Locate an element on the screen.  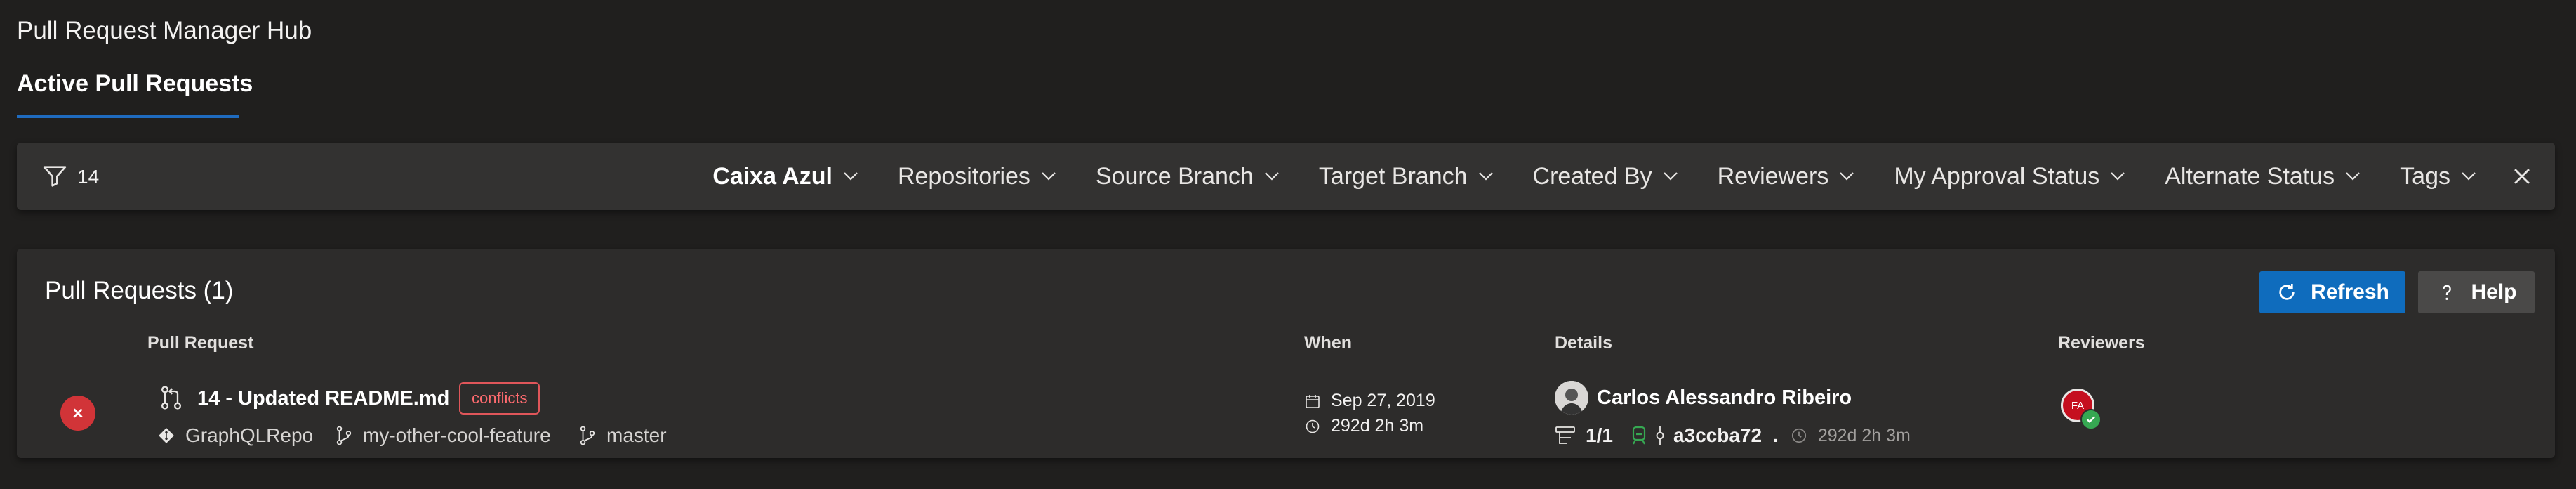
repo-link: GraphQLRepo is located at coordinates (235, 435).